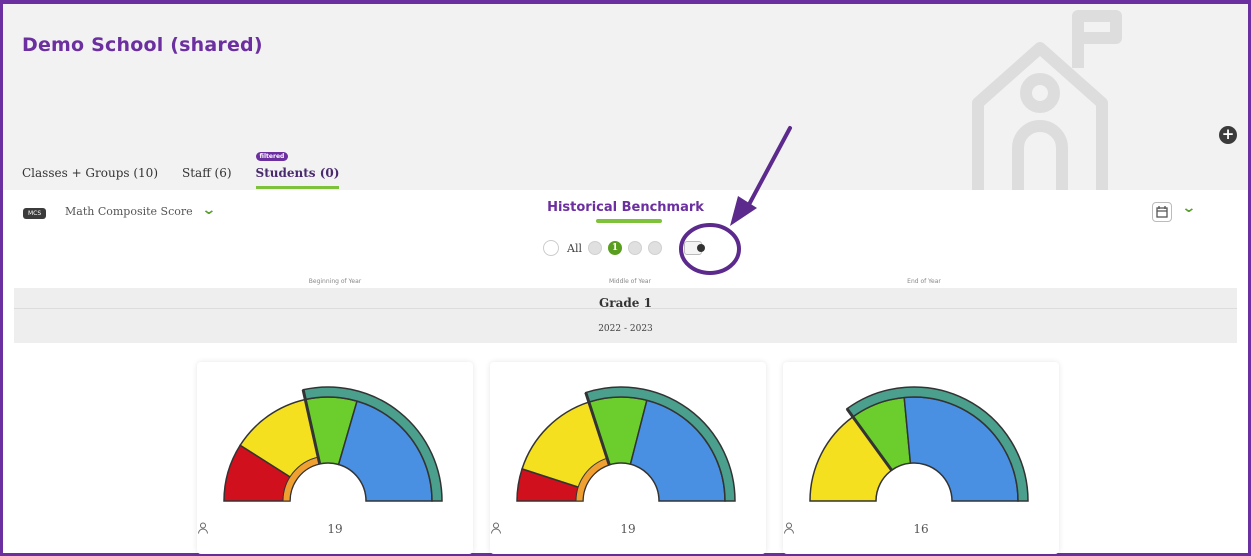  What do you see at coordinates (574, 248) in the screenshot?
I see `filter-all-label: All` at bounding box center [574, 248].